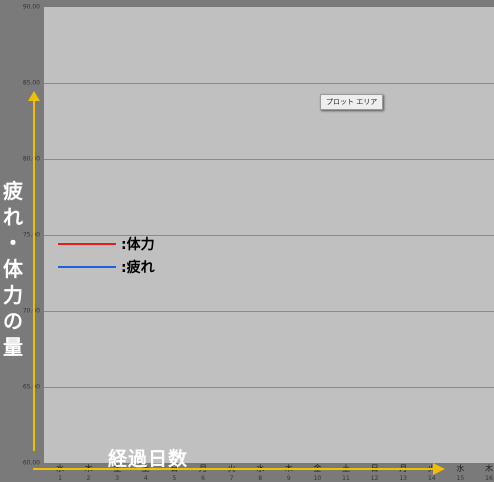 This screenshot has height=482, width=494. Describe the element at coordinates (138, 245) in the screenshot. I see `legend-label-stamina: :体力` at that location.